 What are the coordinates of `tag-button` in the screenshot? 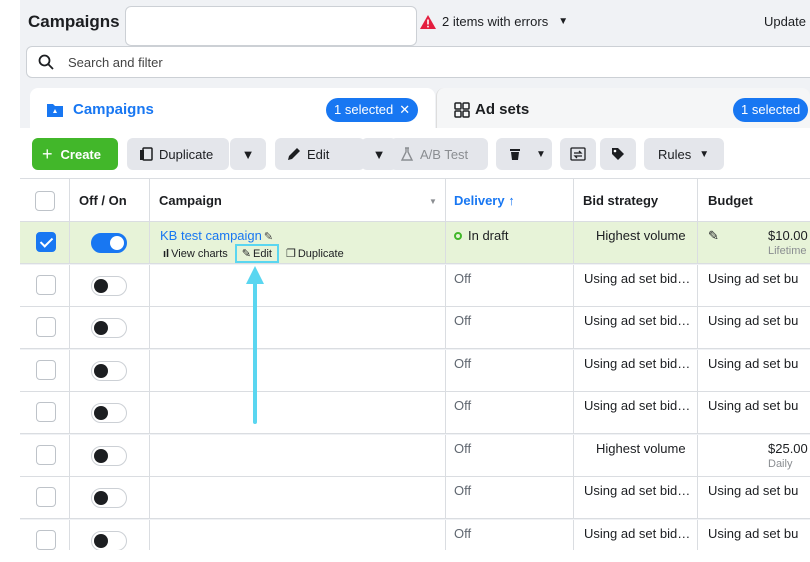 It's located at (618, 154).